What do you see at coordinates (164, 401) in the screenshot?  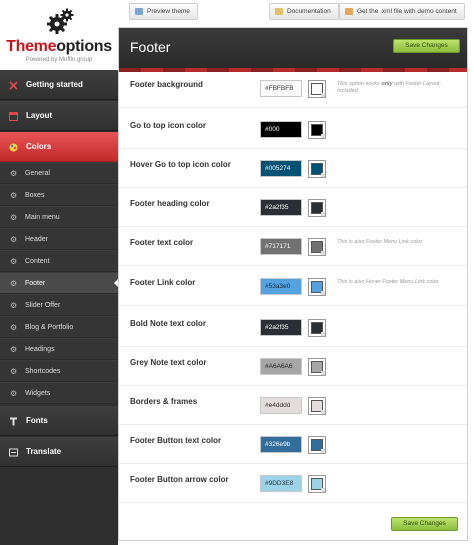 I see `option-label: Borders & frames` at bounding box center [164, 401].